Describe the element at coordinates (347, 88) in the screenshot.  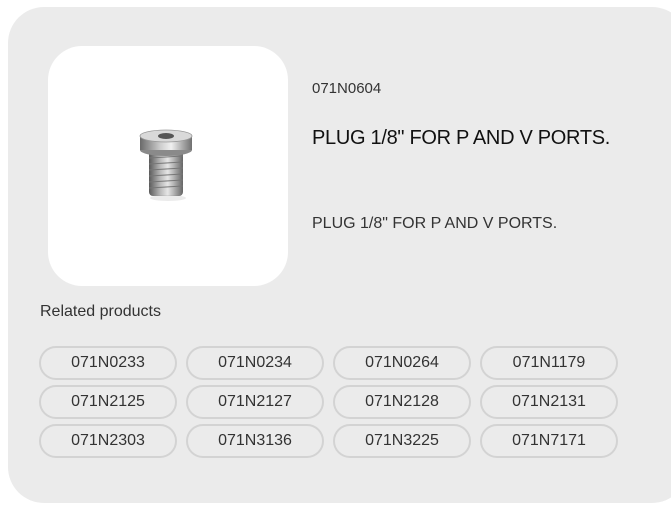
I see `product-sku: 071N0604` at that location.